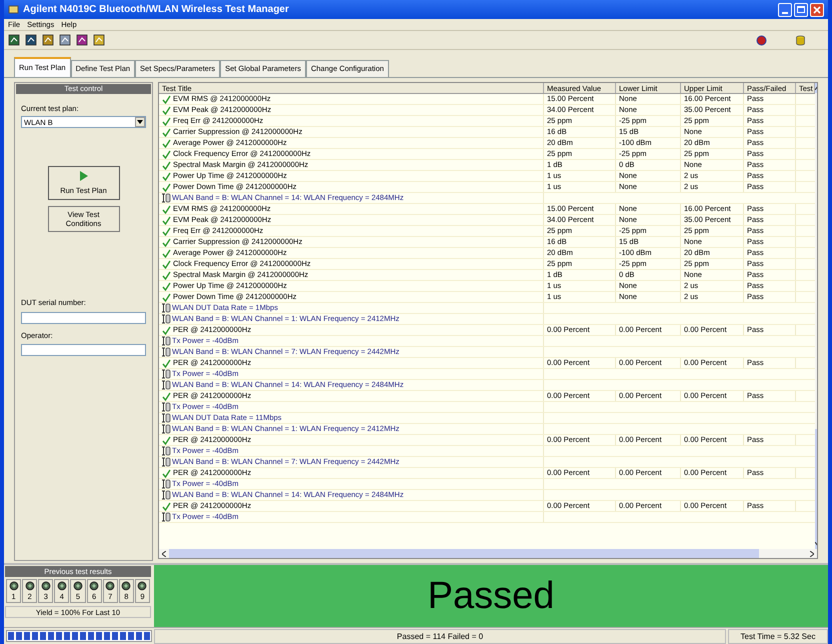  I want to click on result-text: Passed, so click(491, 596).